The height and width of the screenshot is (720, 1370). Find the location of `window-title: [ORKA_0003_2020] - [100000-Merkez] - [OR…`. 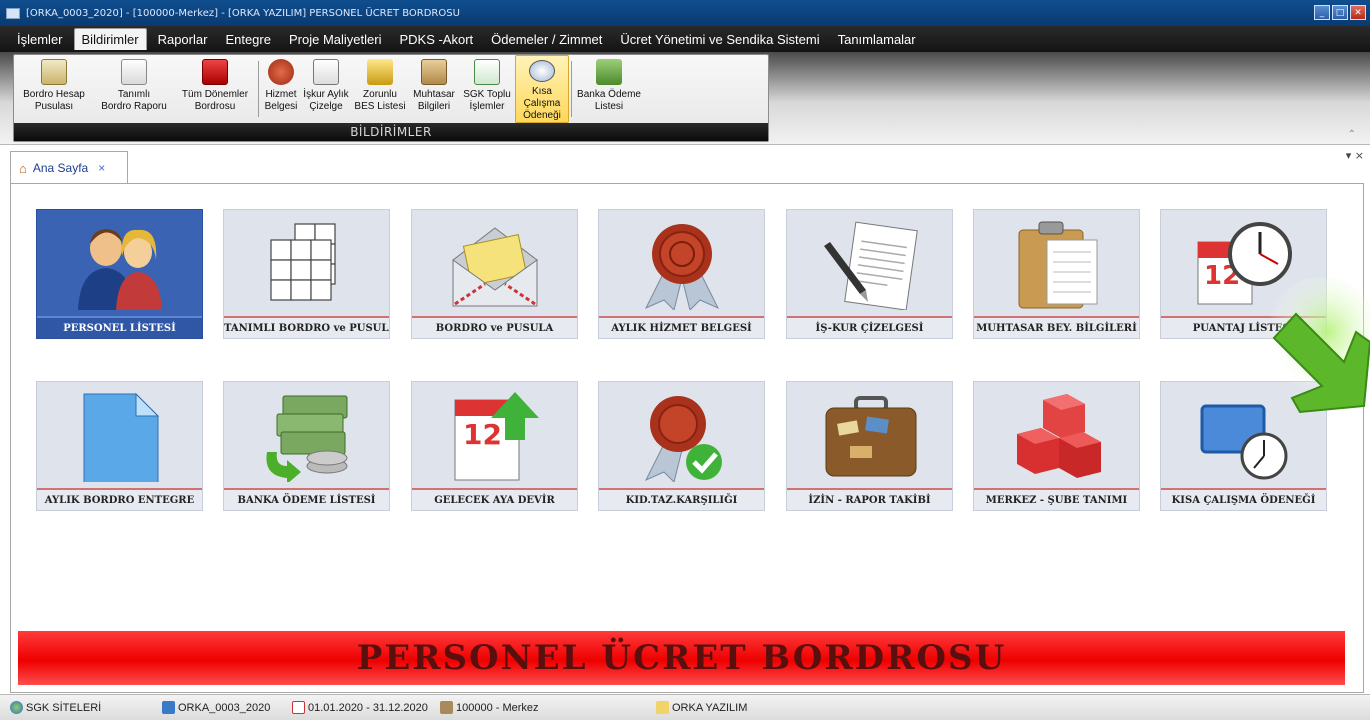

window-title: [ORKA_0003_2020] - [100000-Merkez] - [OR… is located at coordinates (243, 13).